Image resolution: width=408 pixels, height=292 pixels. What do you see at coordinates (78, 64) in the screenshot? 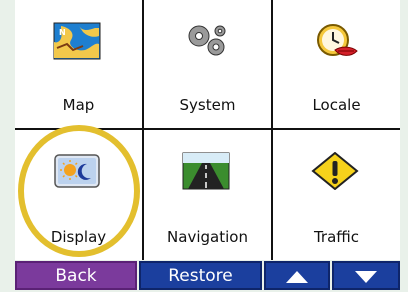
I see `map-tile: N Map` at bounding box center [78, 64].